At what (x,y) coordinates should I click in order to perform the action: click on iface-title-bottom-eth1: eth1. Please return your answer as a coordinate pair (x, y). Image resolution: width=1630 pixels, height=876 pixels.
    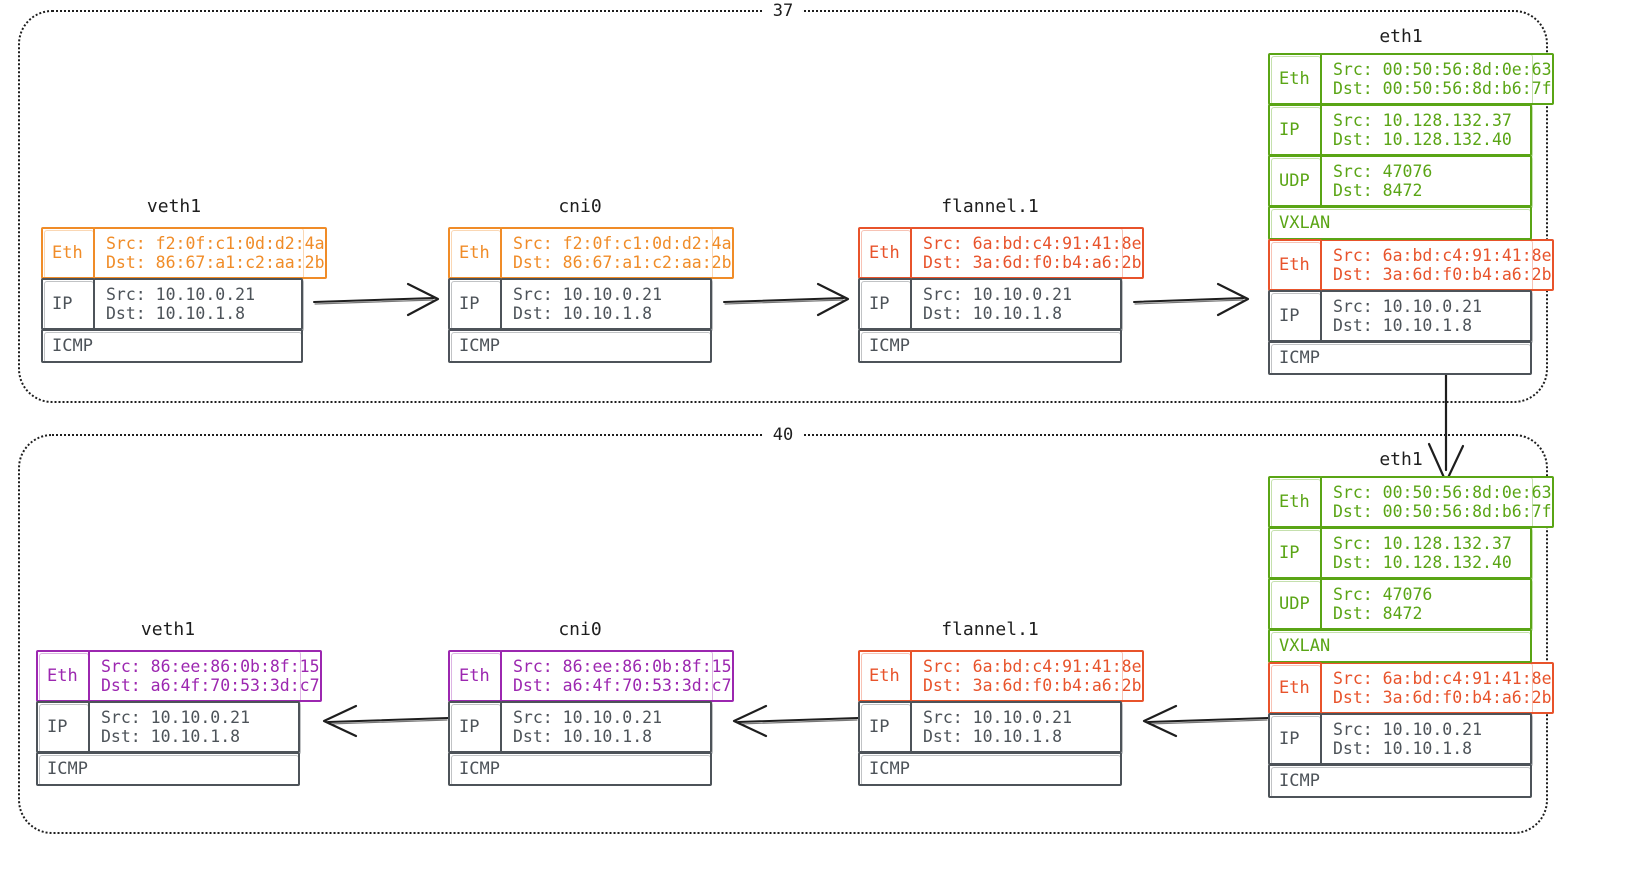
    Looking at the image, I should click on (1401, 459).